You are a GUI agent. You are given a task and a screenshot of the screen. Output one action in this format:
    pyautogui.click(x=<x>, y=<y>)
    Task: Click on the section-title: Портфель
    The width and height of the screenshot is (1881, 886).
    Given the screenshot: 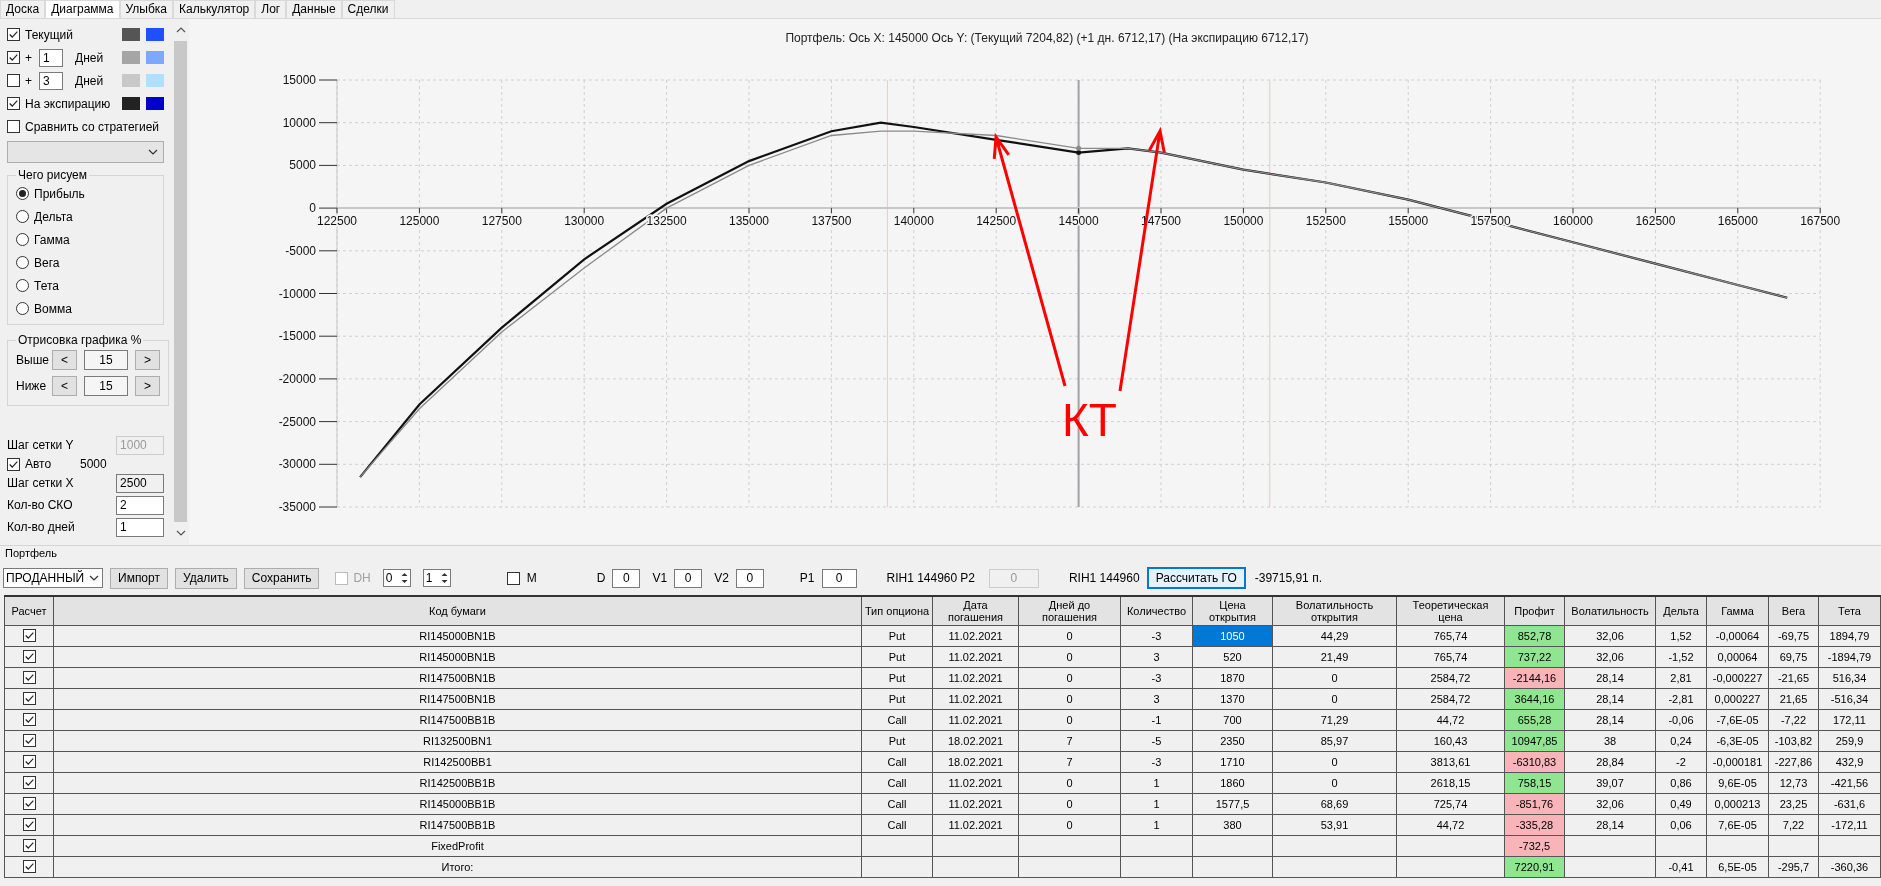 What is the action you would take?
    pyautogui.click(x=31, y=553)
    